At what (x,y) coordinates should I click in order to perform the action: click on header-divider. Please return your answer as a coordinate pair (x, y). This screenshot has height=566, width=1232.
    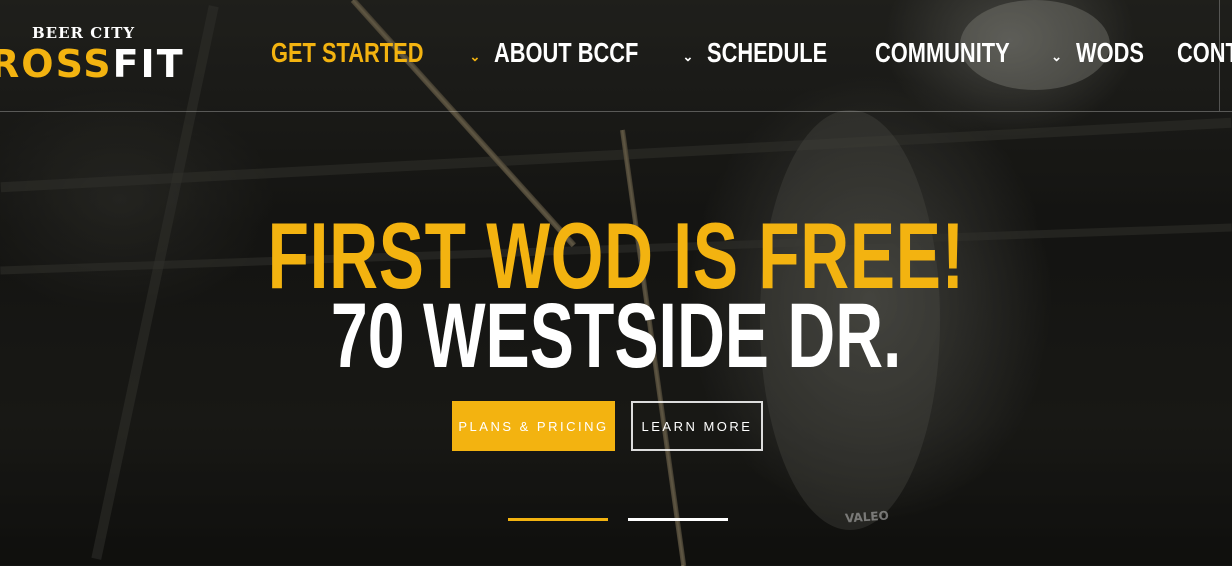
    Looking at the image, I should click on (1219, 55).